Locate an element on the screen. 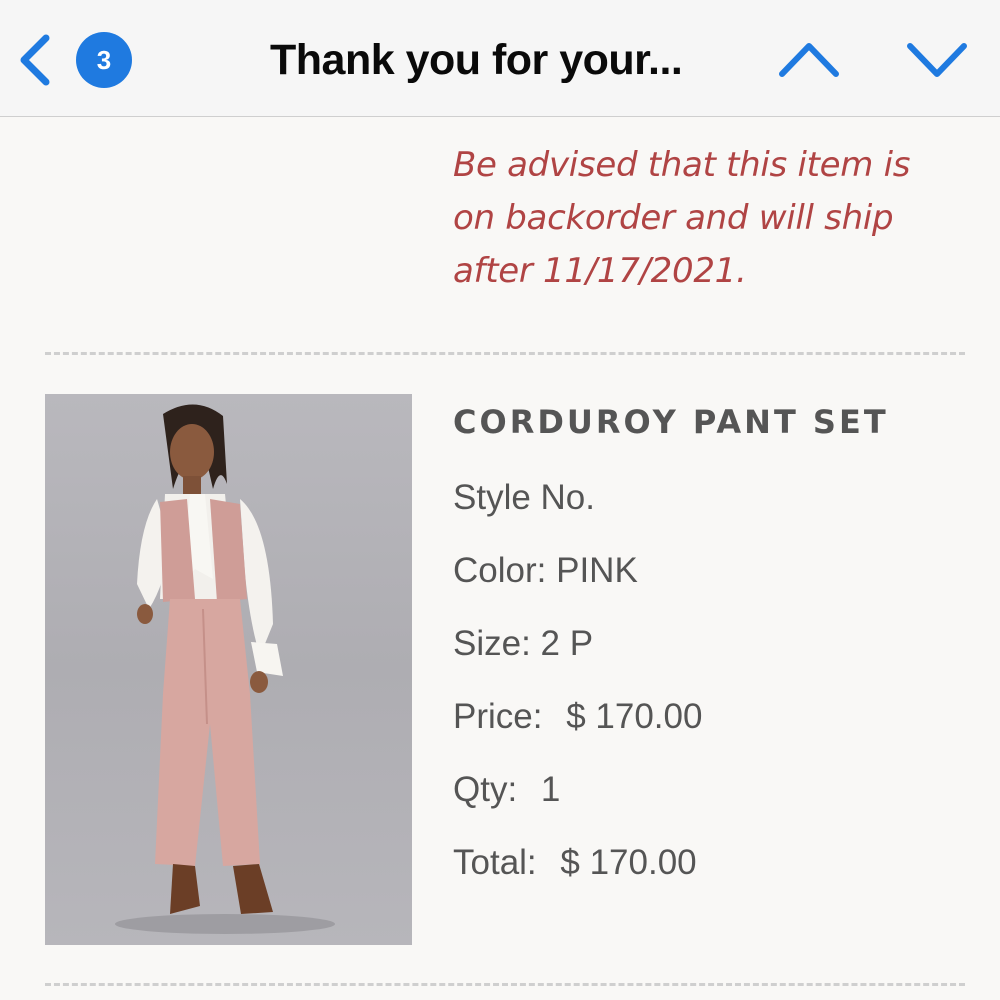 The width and height of the screenshot is (1000, 1000). chevron-down-icon is located at coordinates (937, 60).